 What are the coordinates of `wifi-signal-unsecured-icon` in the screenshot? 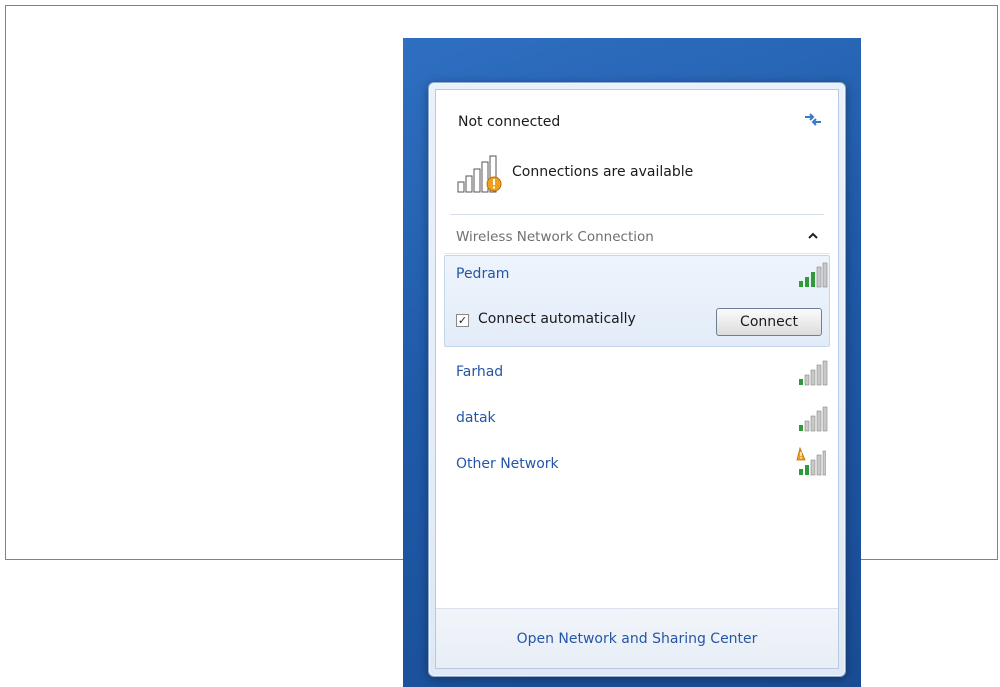 It's located at (811, 461).